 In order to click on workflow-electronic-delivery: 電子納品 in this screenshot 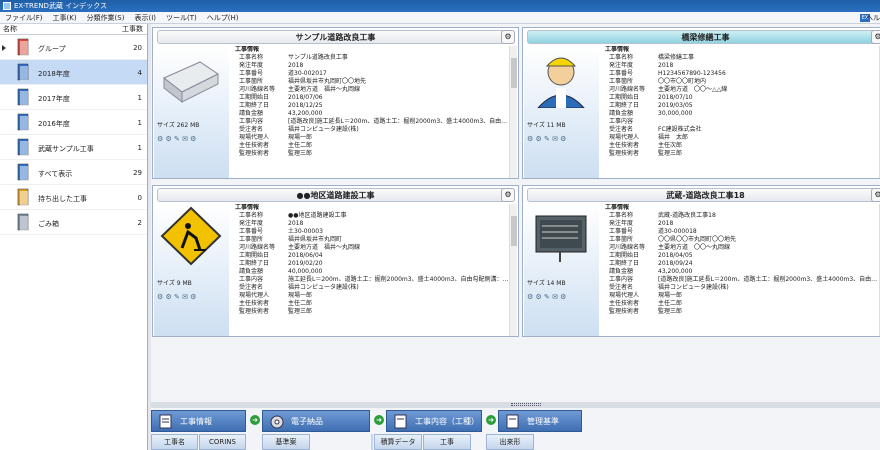, I will do `click(316, 421)`.